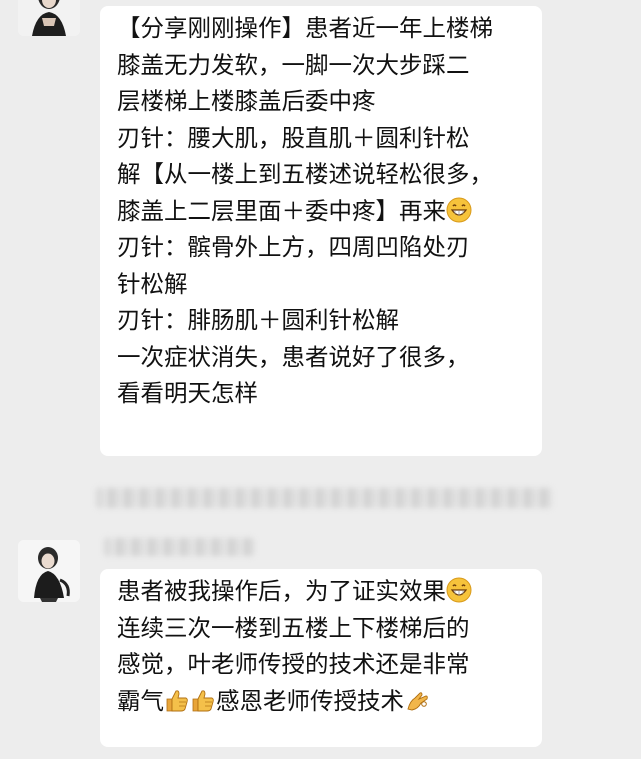  I want to click on message-line-text: 患者被我操作后，为了证实效果, so click(281, 591).